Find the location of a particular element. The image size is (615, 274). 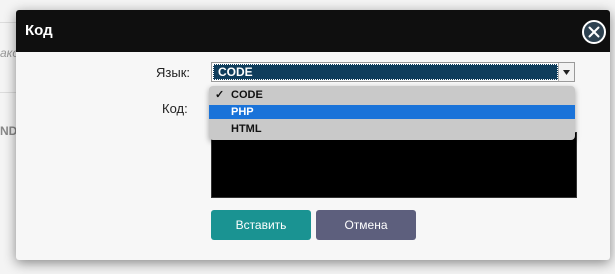

code-label: Код: is located at coordinates (175, 108).